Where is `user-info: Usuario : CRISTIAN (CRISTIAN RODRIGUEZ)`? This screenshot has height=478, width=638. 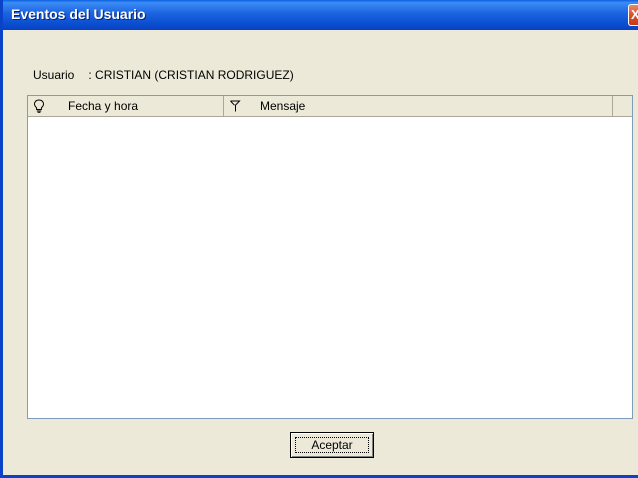
user-info: Usuario : CRISTIAN (CRISTIAN RODRIGUEZ) is located at coordinates (163, 75).